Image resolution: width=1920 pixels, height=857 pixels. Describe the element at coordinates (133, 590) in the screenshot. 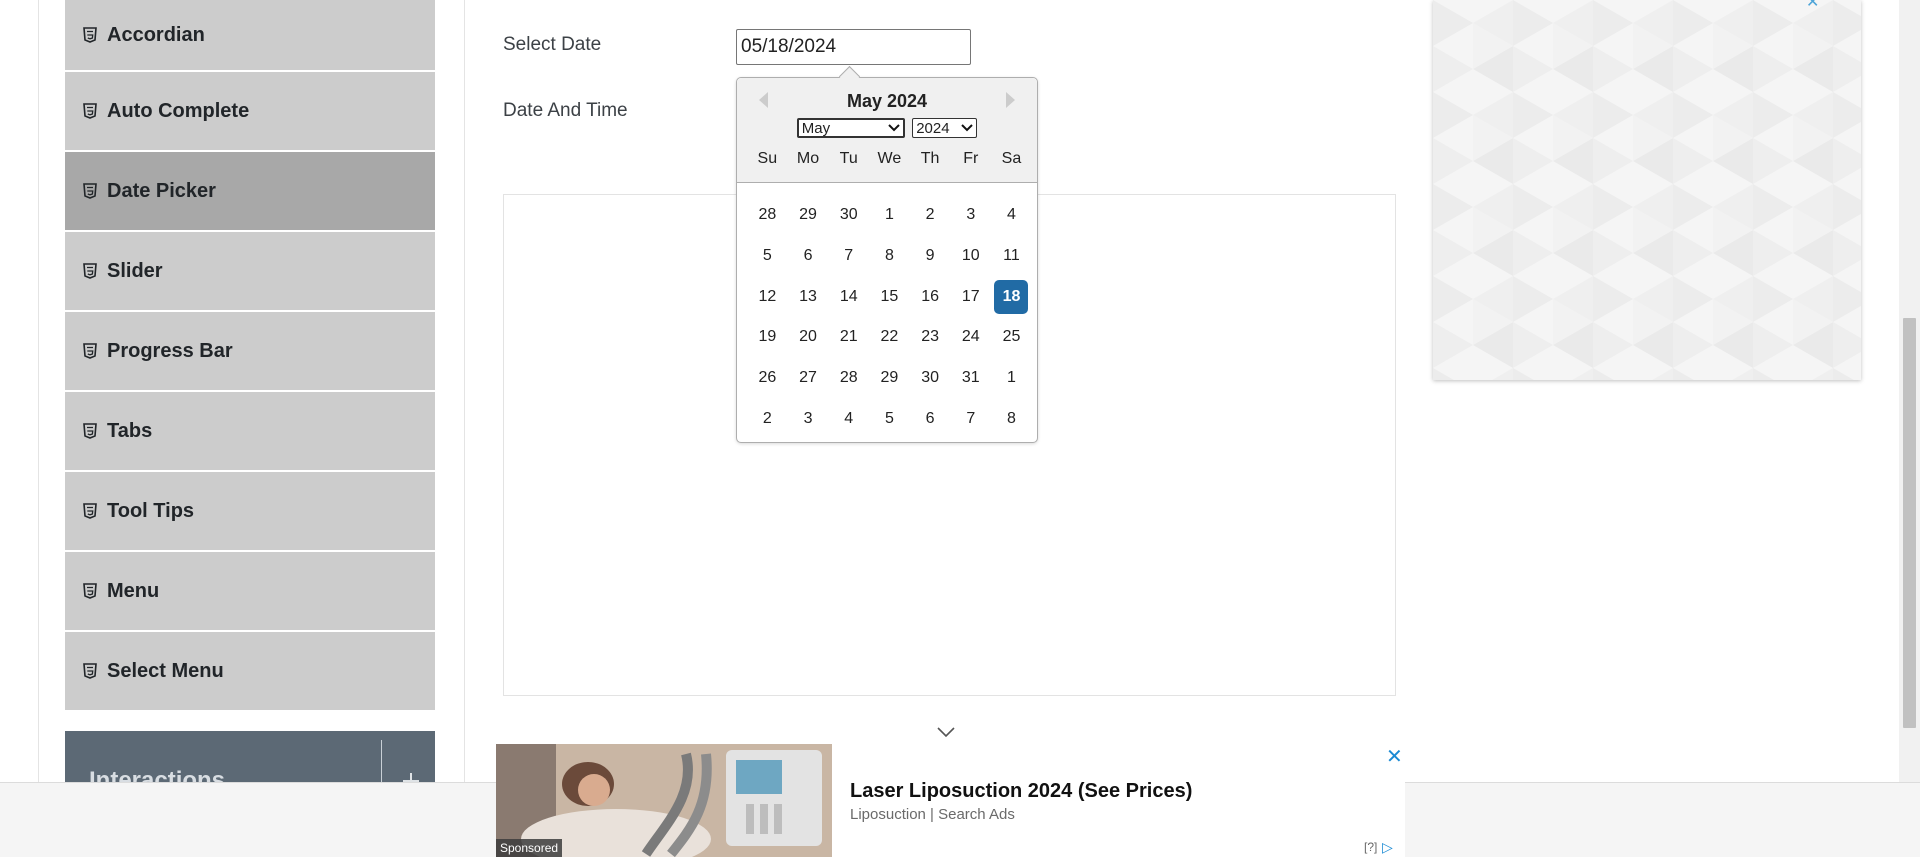

I see `sidebar-item-label: Menu` at that location.